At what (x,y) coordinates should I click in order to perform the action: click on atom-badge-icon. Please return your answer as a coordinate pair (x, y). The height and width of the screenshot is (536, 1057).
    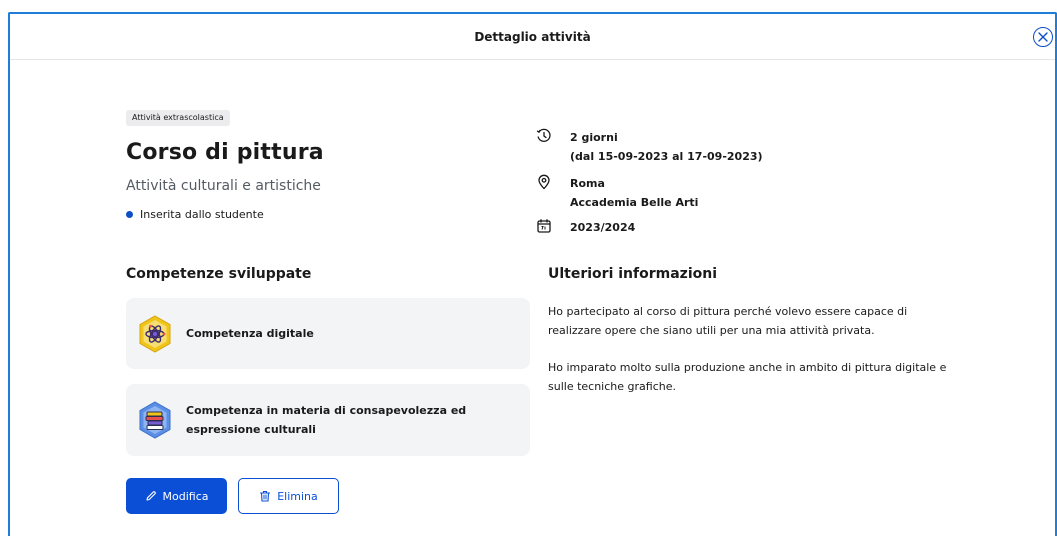
    Looking at the image, I should click on (155, 333).